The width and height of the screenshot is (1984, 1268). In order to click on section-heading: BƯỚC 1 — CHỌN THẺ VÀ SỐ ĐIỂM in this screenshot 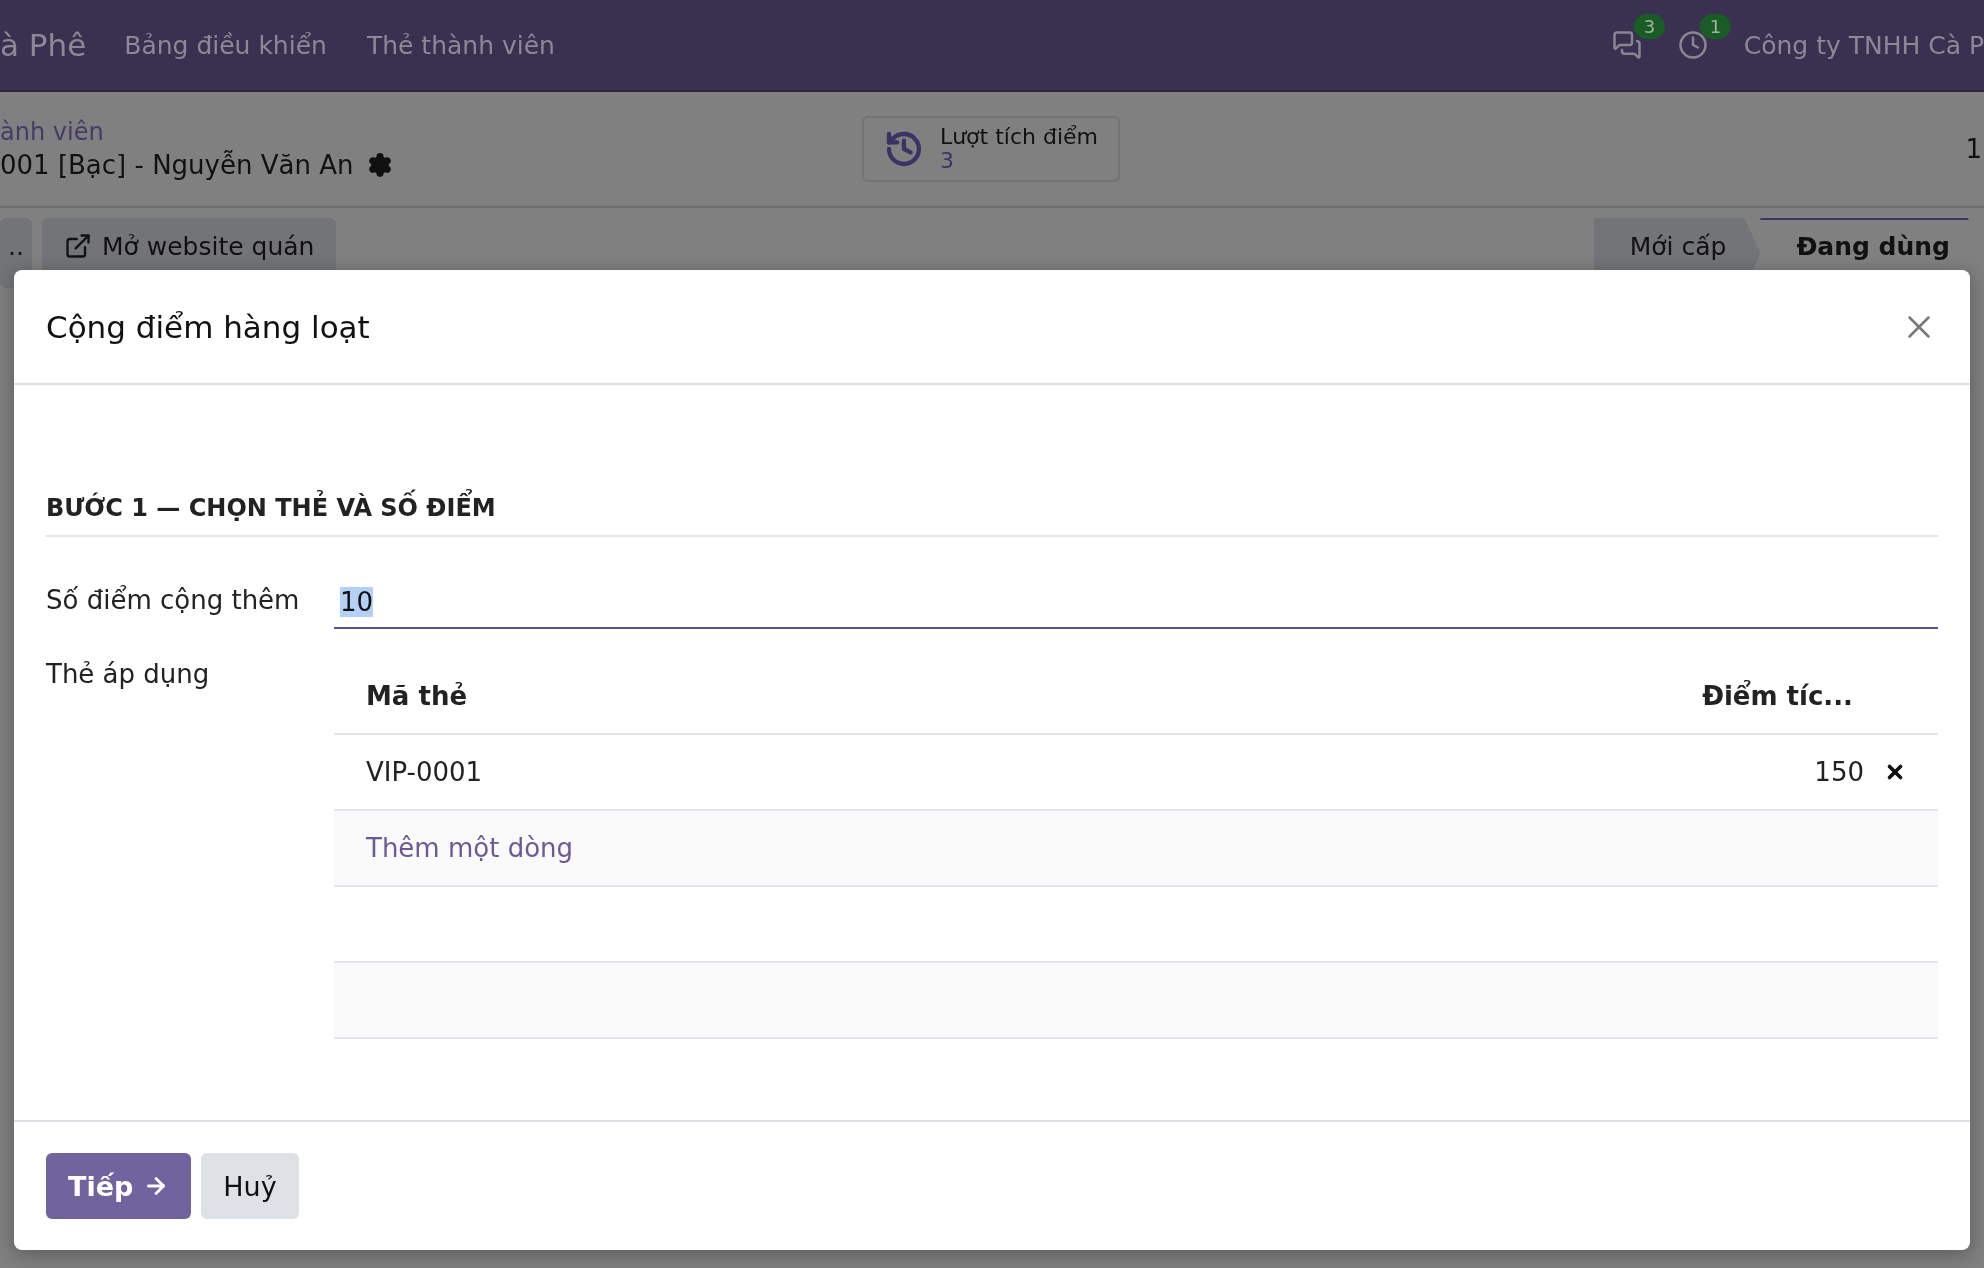, I will do `click(992, 510)`.